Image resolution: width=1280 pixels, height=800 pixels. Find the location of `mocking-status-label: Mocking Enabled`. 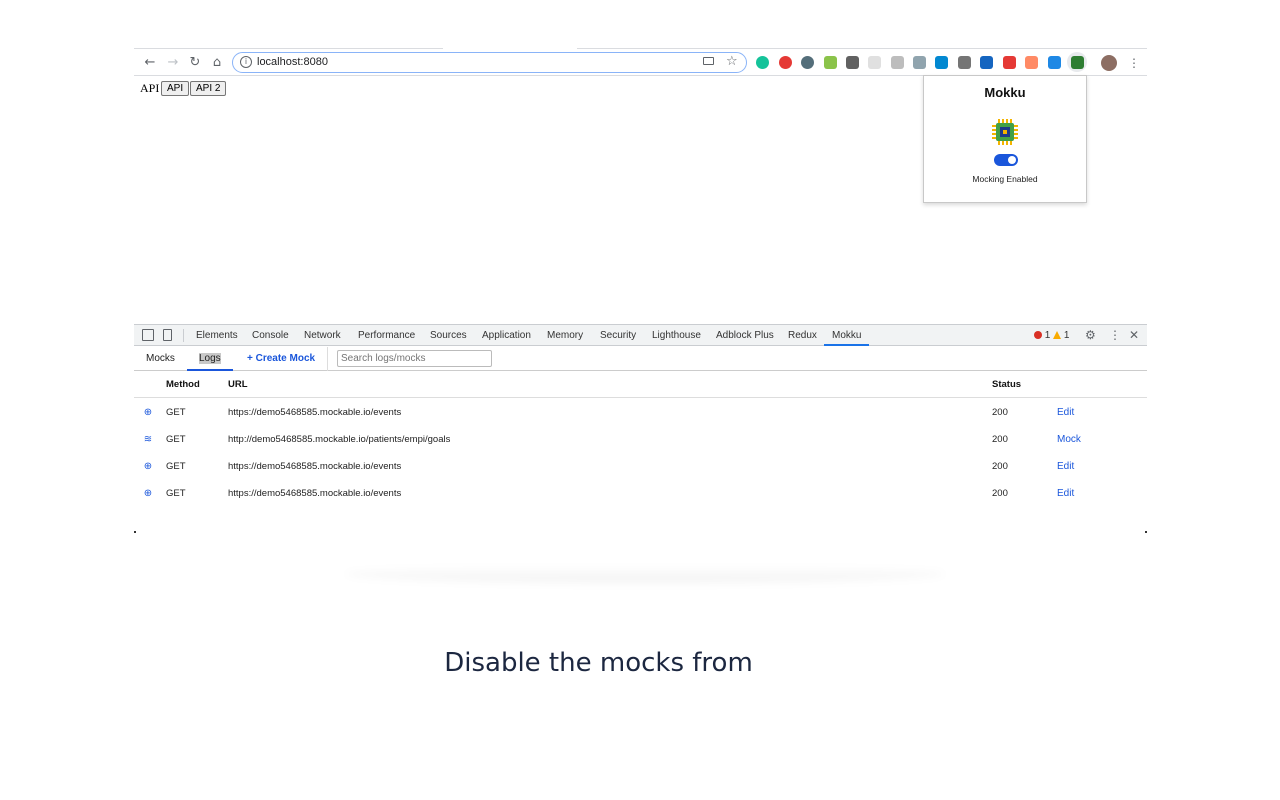

mocking-status-label: Mocking Enabled is located at coordinates (1005, 179).